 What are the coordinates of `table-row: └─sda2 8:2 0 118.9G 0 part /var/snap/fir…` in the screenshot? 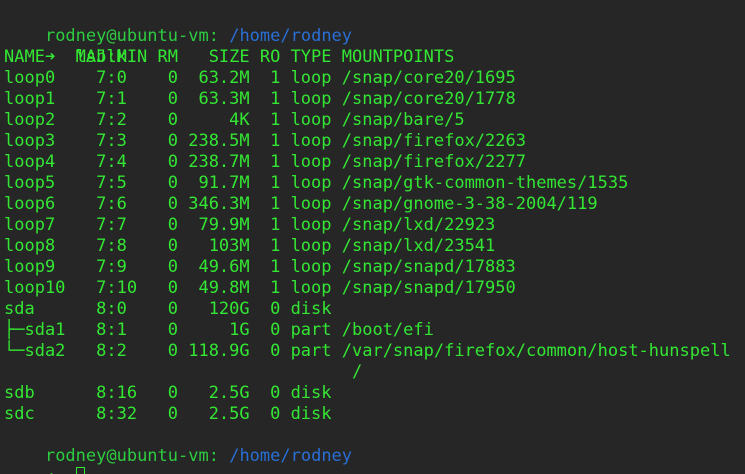 It's located at (367, 351).